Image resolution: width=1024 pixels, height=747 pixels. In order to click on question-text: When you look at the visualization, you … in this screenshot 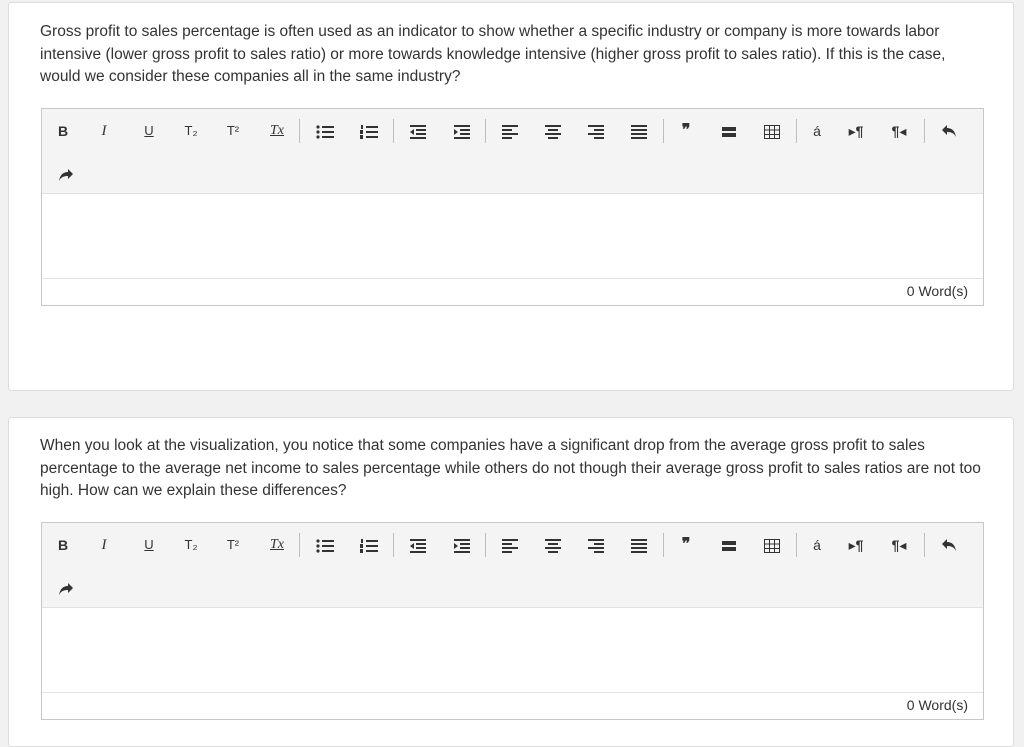, I will do `click(510, 468)`.